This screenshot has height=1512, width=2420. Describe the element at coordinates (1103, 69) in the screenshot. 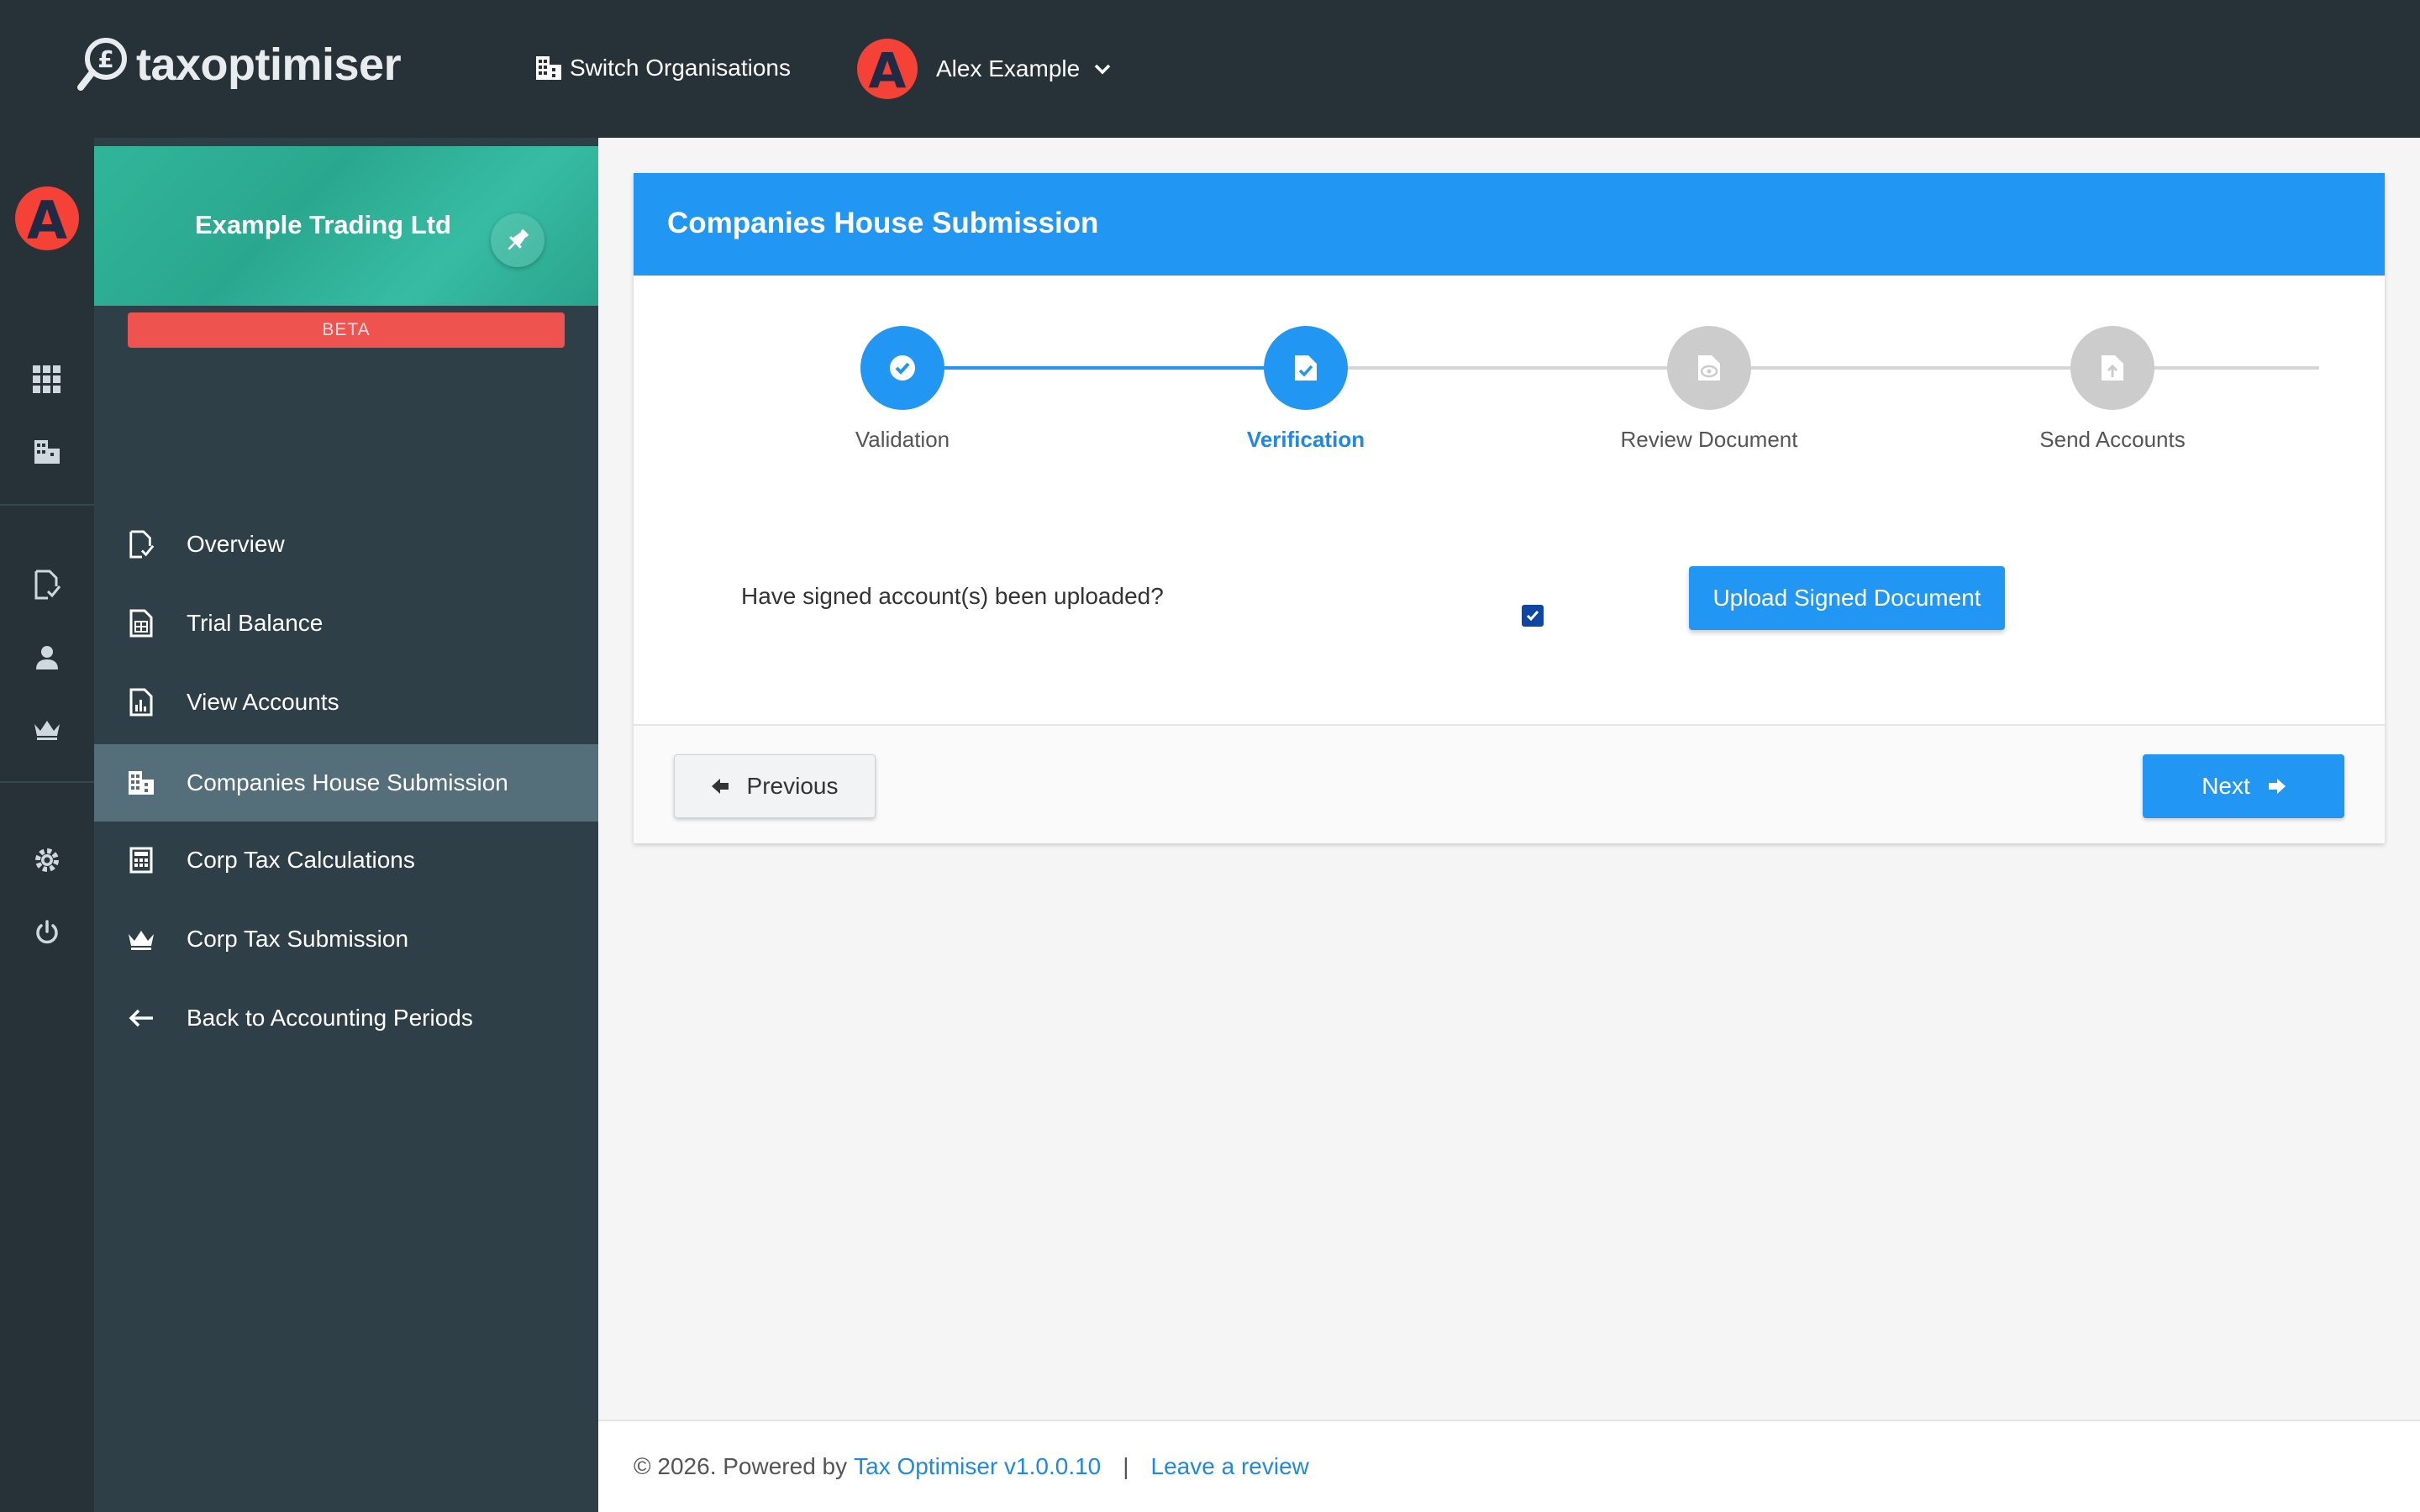

I see `chevron-down-icon` at that location.